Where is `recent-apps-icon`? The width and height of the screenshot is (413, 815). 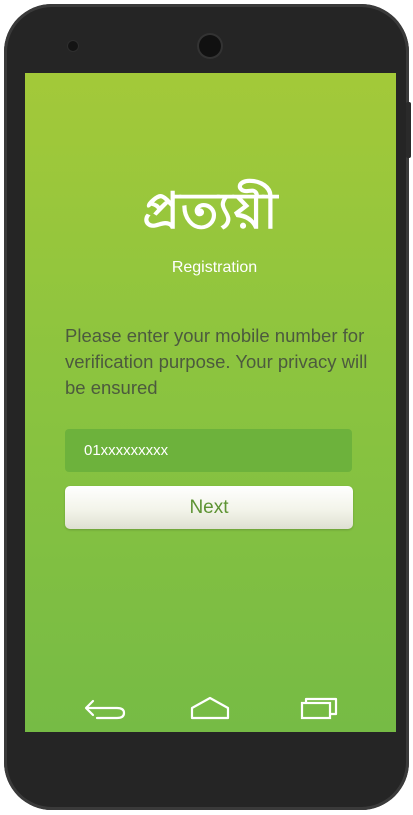 recent-apps-icon is located at coordinates (319, 708).